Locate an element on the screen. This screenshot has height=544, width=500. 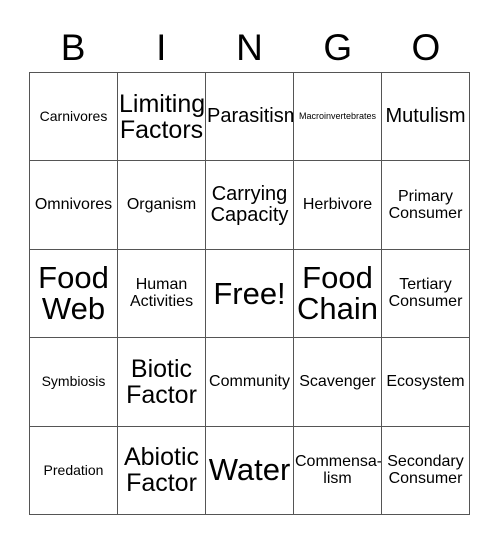
bingo-cell-label: Food Web is located at coordinates (73, 293).